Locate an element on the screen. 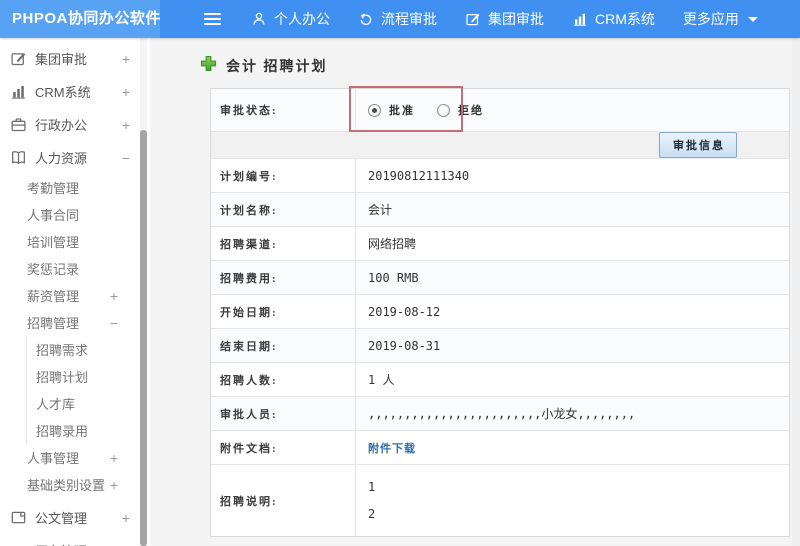  sidebar-item-label: 奖惩记录 is located at coordinates (53, 269).